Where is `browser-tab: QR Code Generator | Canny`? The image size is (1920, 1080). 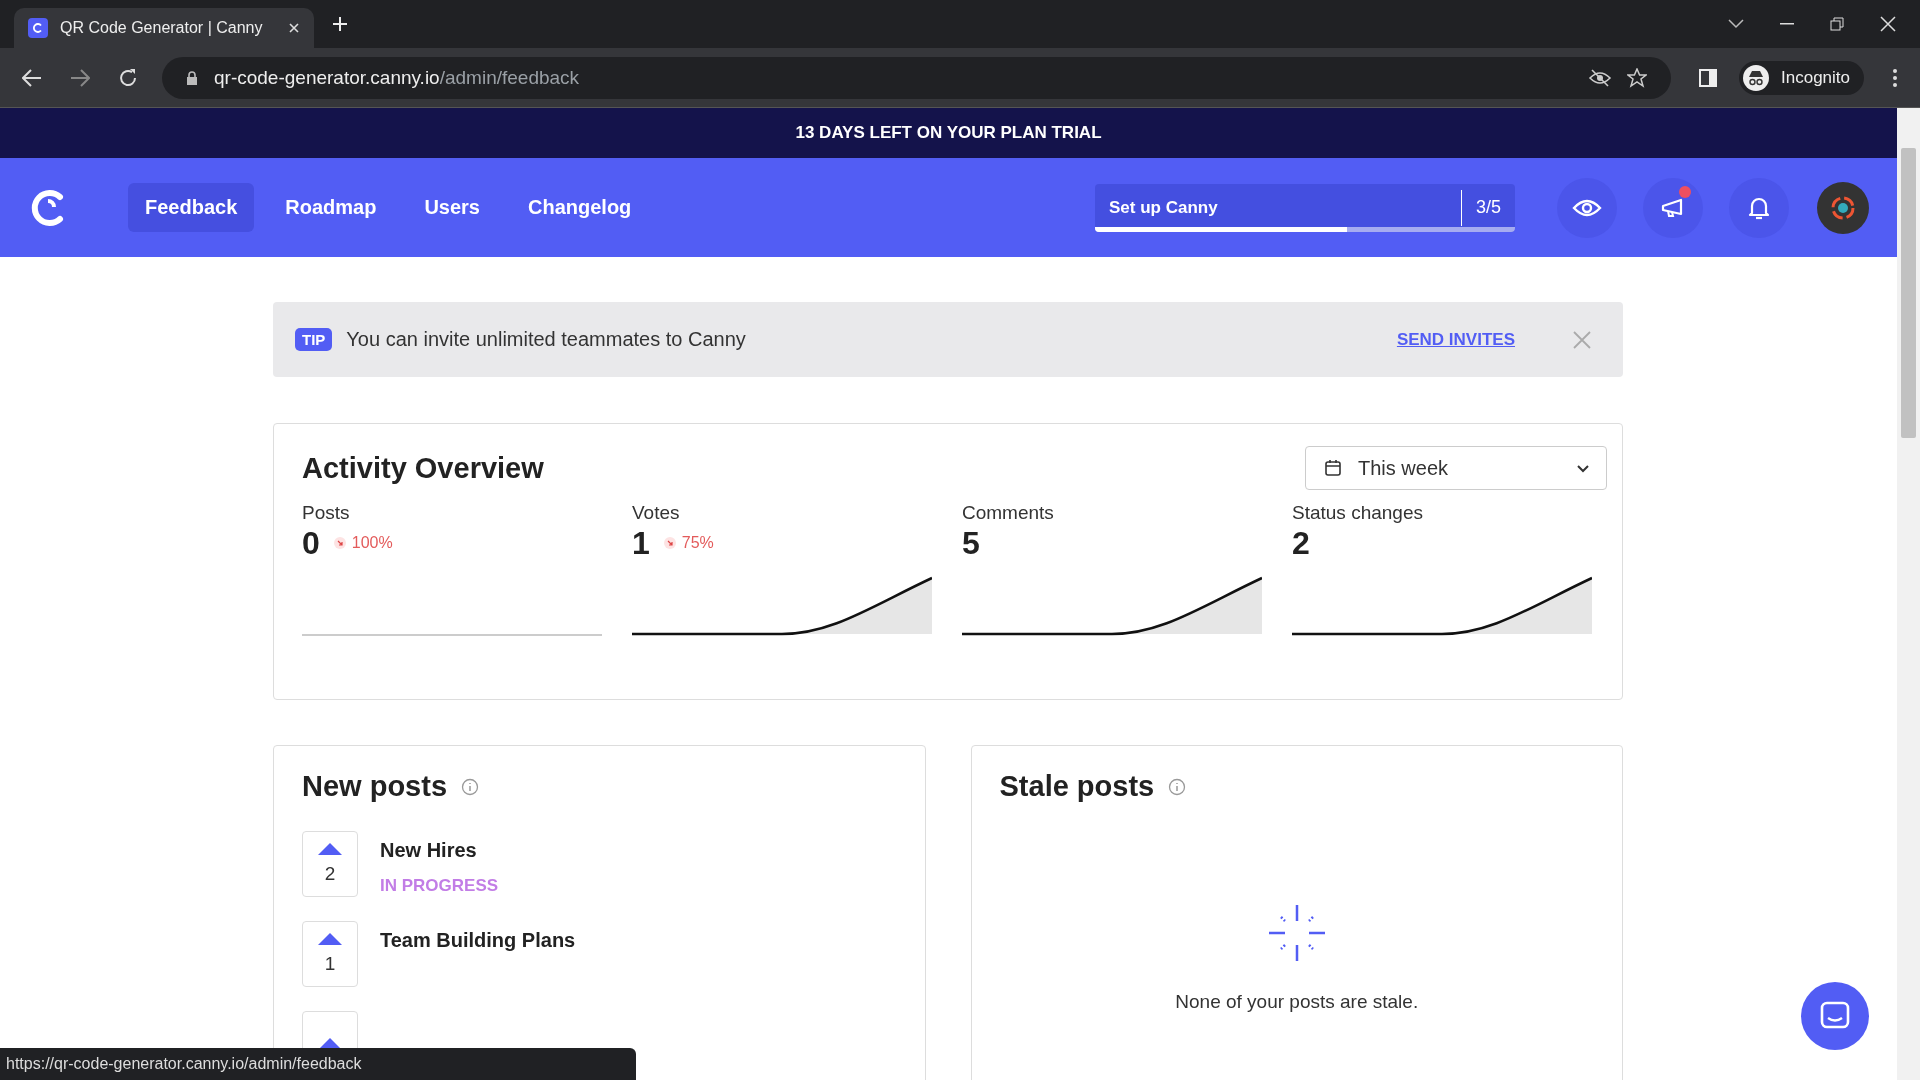
browser-tab: QR Code Generator | Canny is located at coordinates (164, 28).